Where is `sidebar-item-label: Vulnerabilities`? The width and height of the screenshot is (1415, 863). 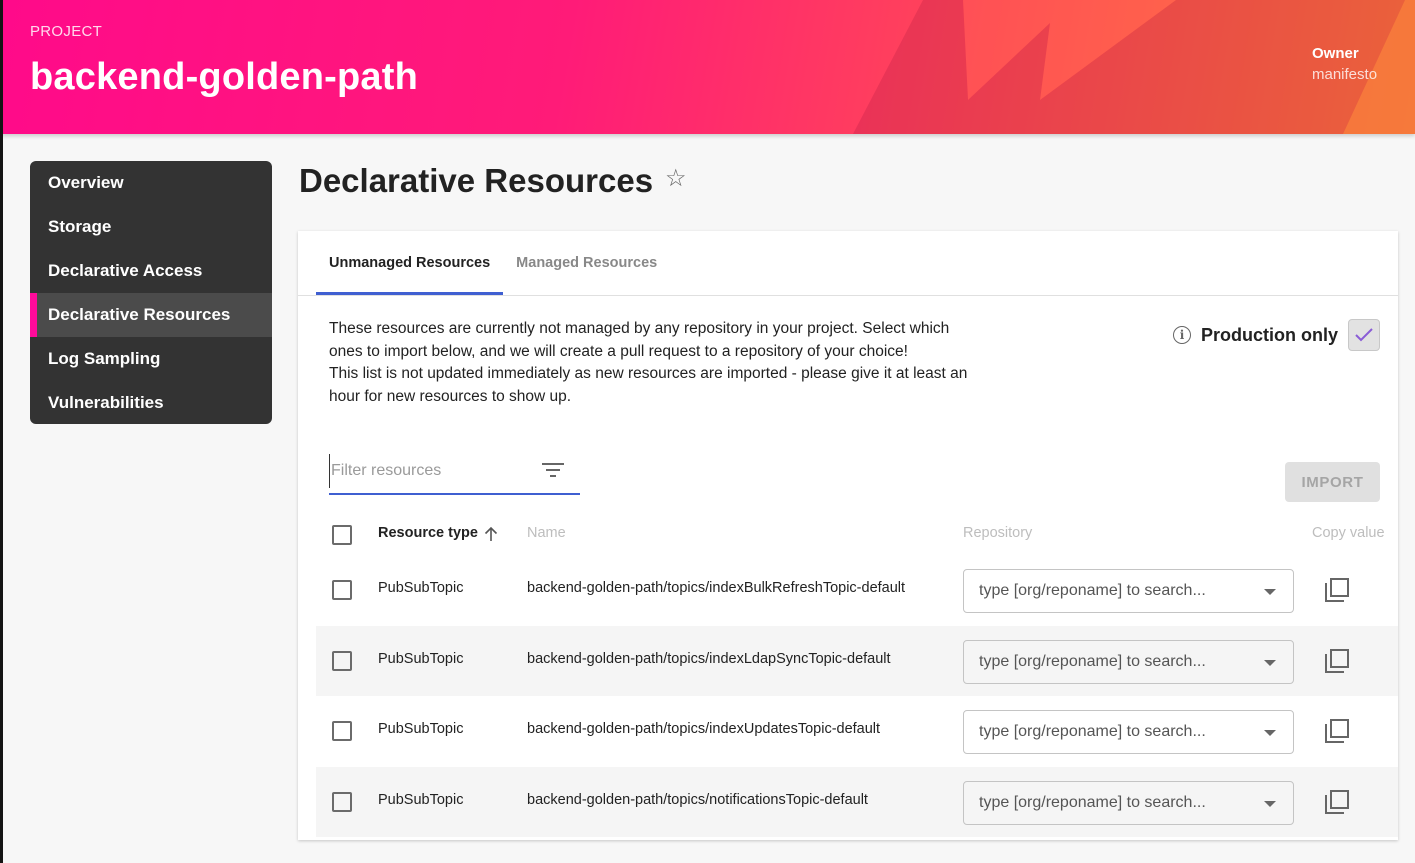
sidebar-item-label: Vulnerabilities is located at coordinates (106, 402).